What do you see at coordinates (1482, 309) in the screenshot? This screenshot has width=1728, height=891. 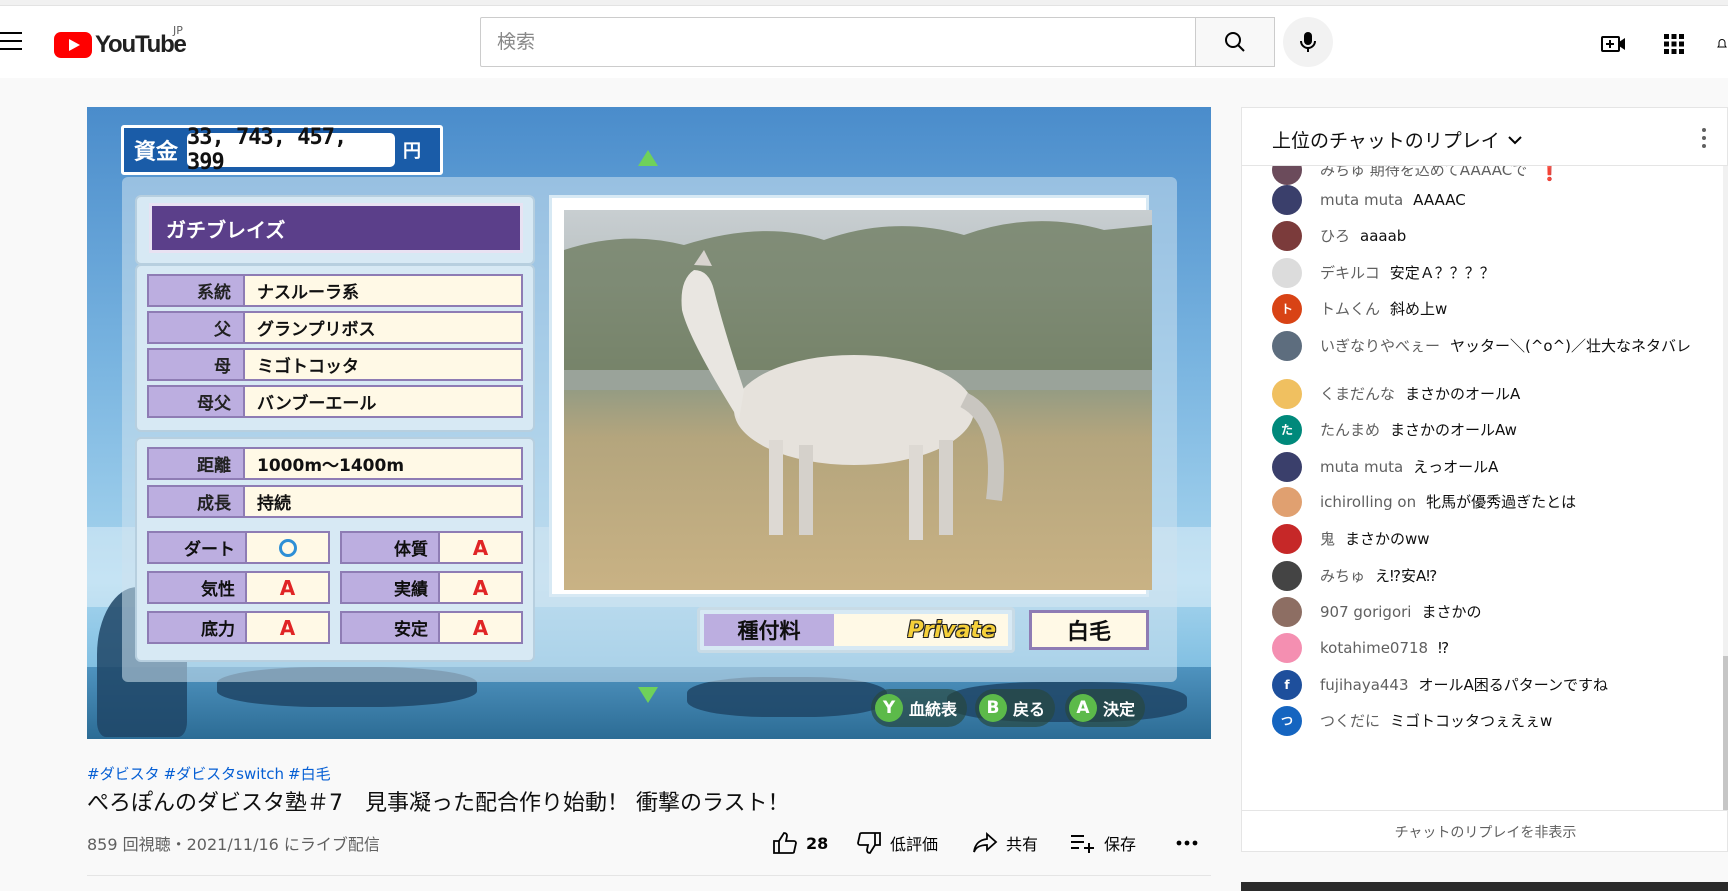 I see `chat-message: トトムくん 斜め上w` at bounding box center [1482, 309].